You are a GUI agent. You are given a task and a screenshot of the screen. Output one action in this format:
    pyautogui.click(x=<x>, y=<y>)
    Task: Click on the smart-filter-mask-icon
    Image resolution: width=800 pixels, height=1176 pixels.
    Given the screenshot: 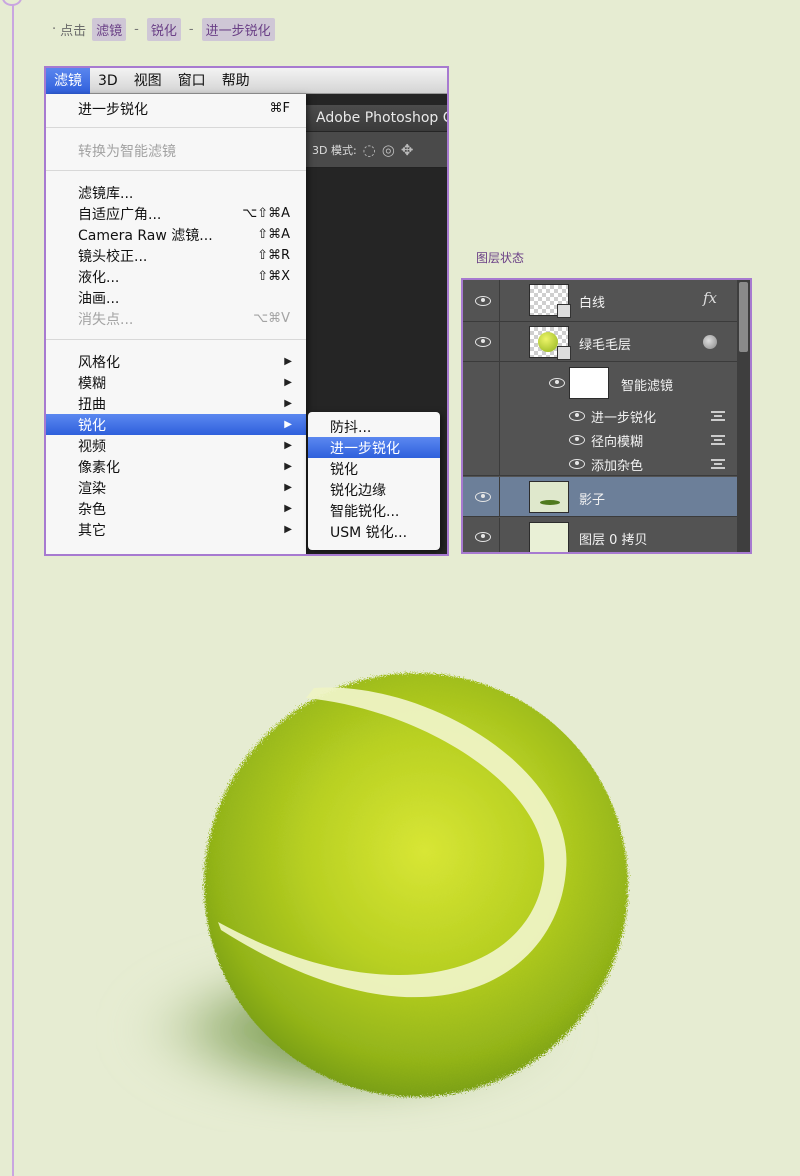 What is the action you would take?
    pyautogui.click(x=710, y=342)
    